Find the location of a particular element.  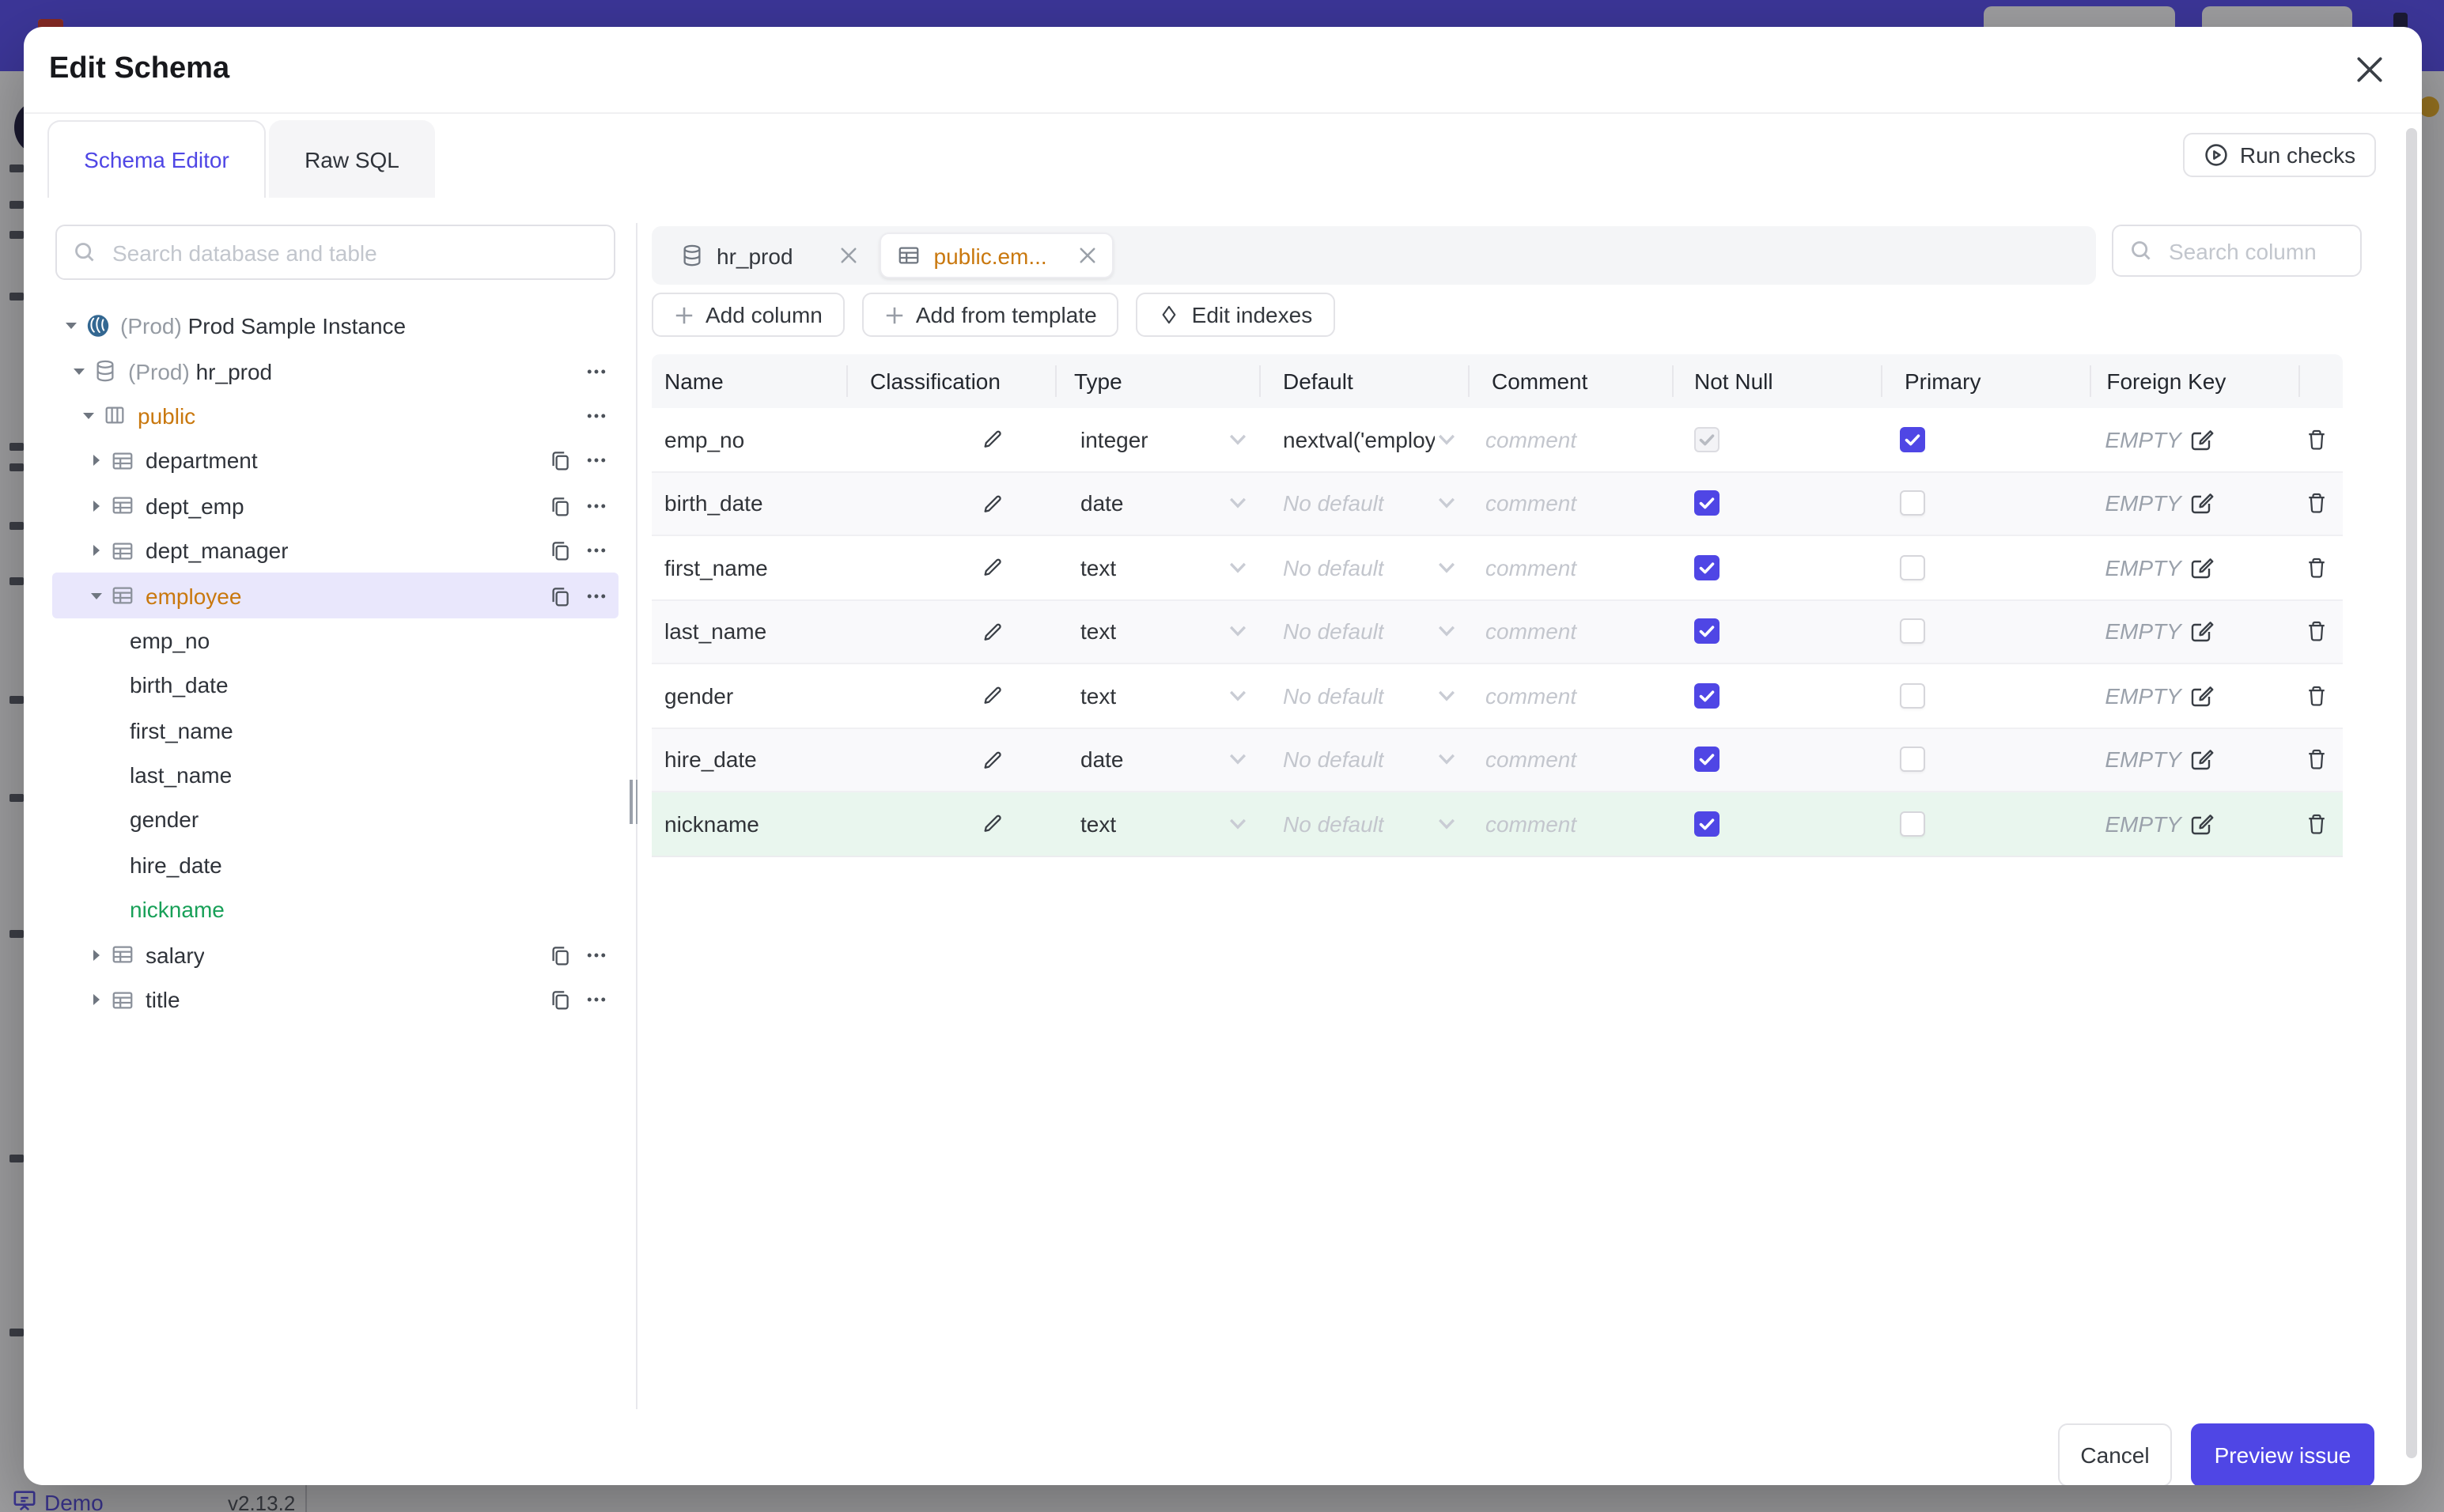

preview-issue-button: Preview issue is located at coordinates (2282, 1454).